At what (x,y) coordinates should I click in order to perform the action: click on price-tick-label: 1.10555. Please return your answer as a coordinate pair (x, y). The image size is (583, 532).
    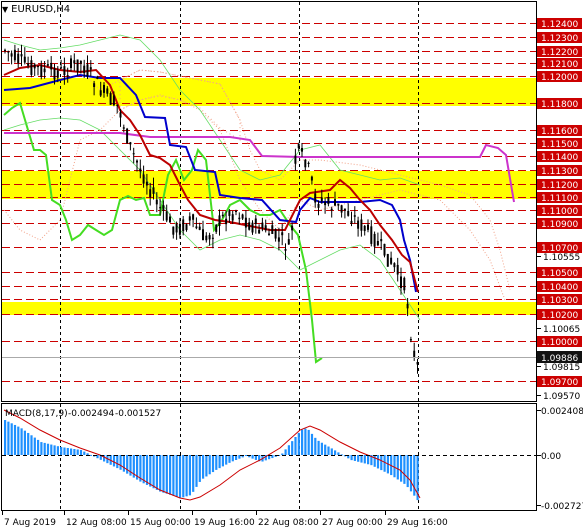
    Looking at the image, I should click on (561, 258).